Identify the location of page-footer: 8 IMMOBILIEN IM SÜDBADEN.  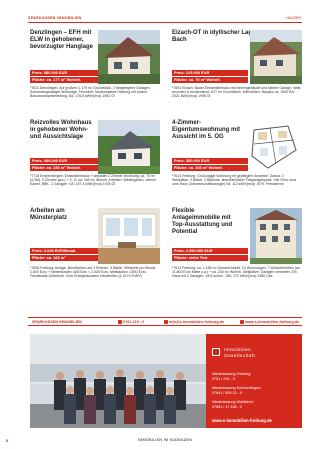
(151, 441).